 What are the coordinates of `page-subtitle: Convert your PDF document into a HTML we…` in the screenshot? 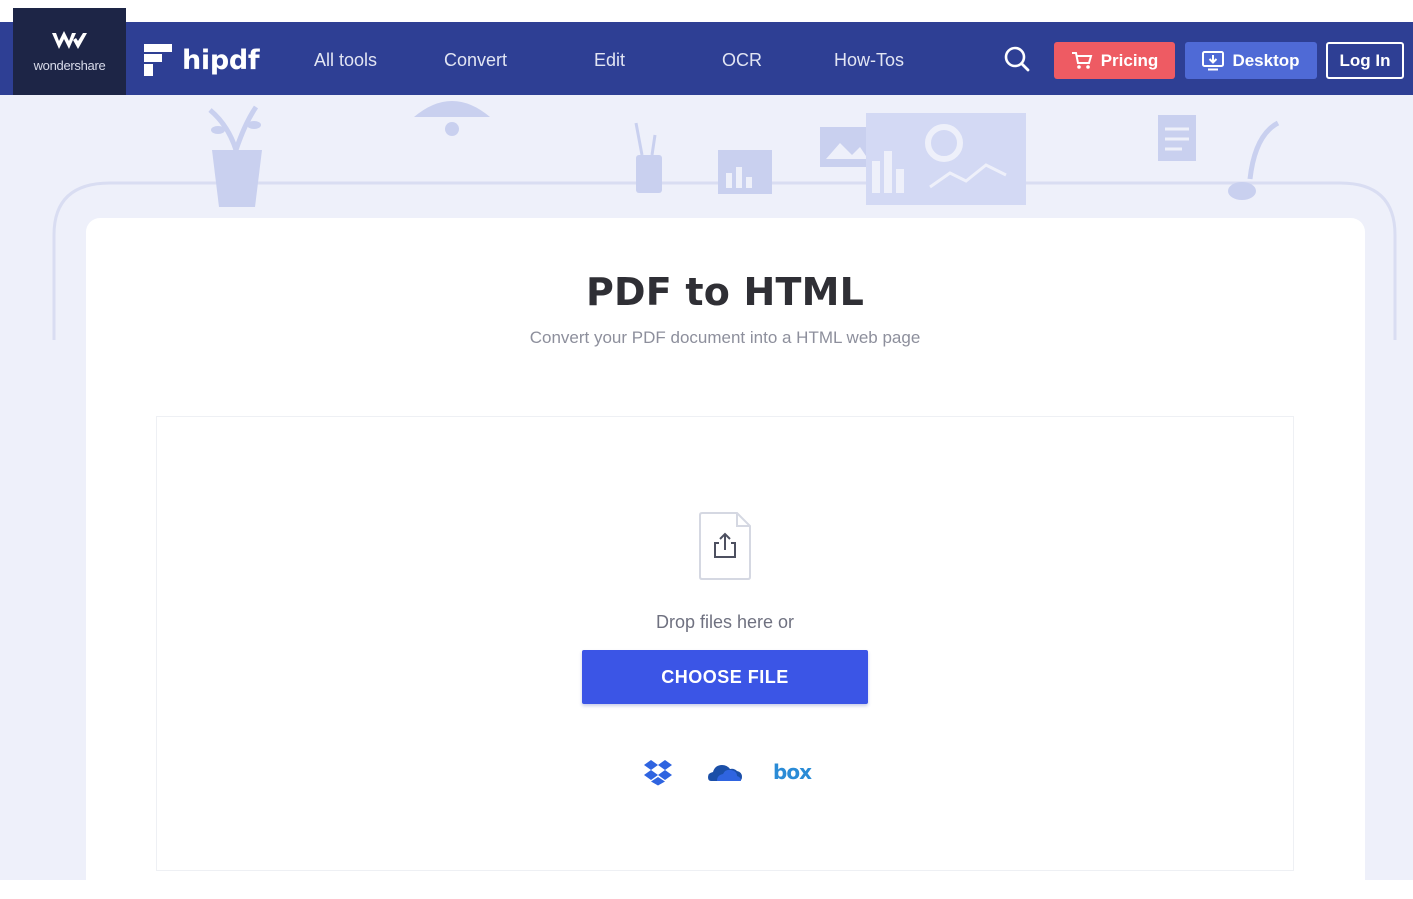 It's located at (725, 337).